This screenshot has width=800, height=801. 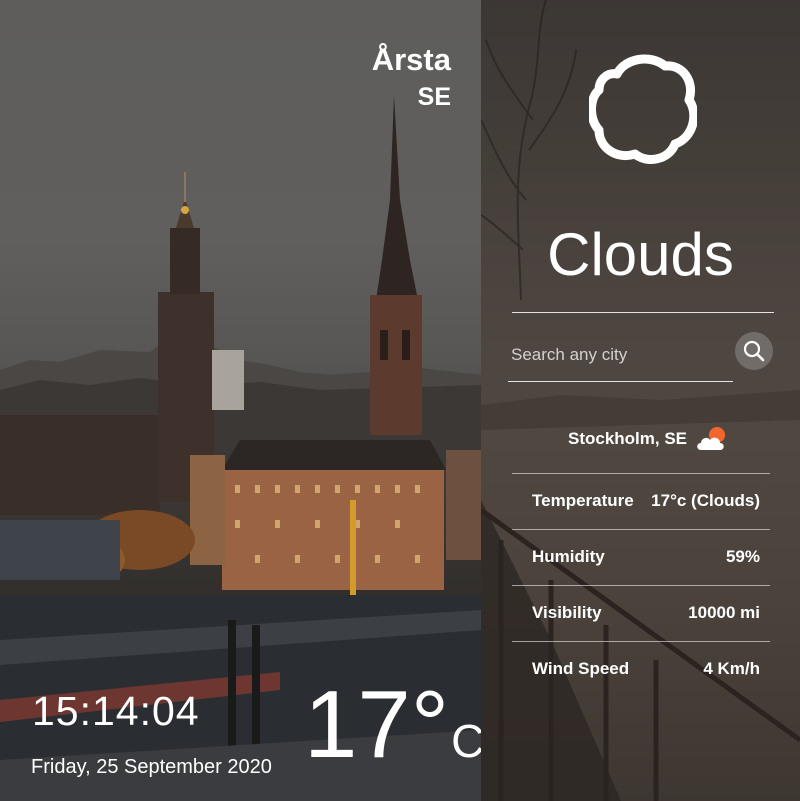 What do you see at coordinates (620, 381) in the screenshot?
I see `search-underline` at bounding box center [620, 381].